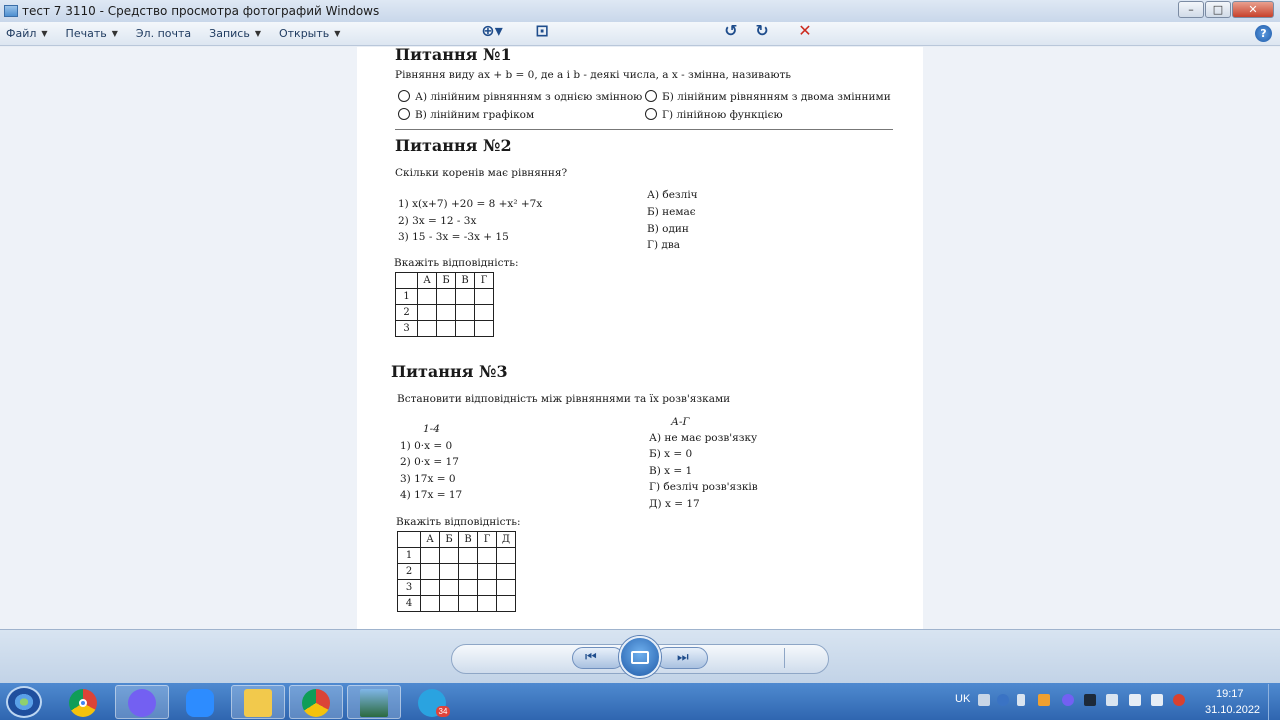 The height and width of the screenshot is (720, 1280). Describe the element at coordinates (470, 204) in the screenshot. I see `question-2-equation-1: 1) x(x+7) +20 = 8 +x² +7x` at that location.